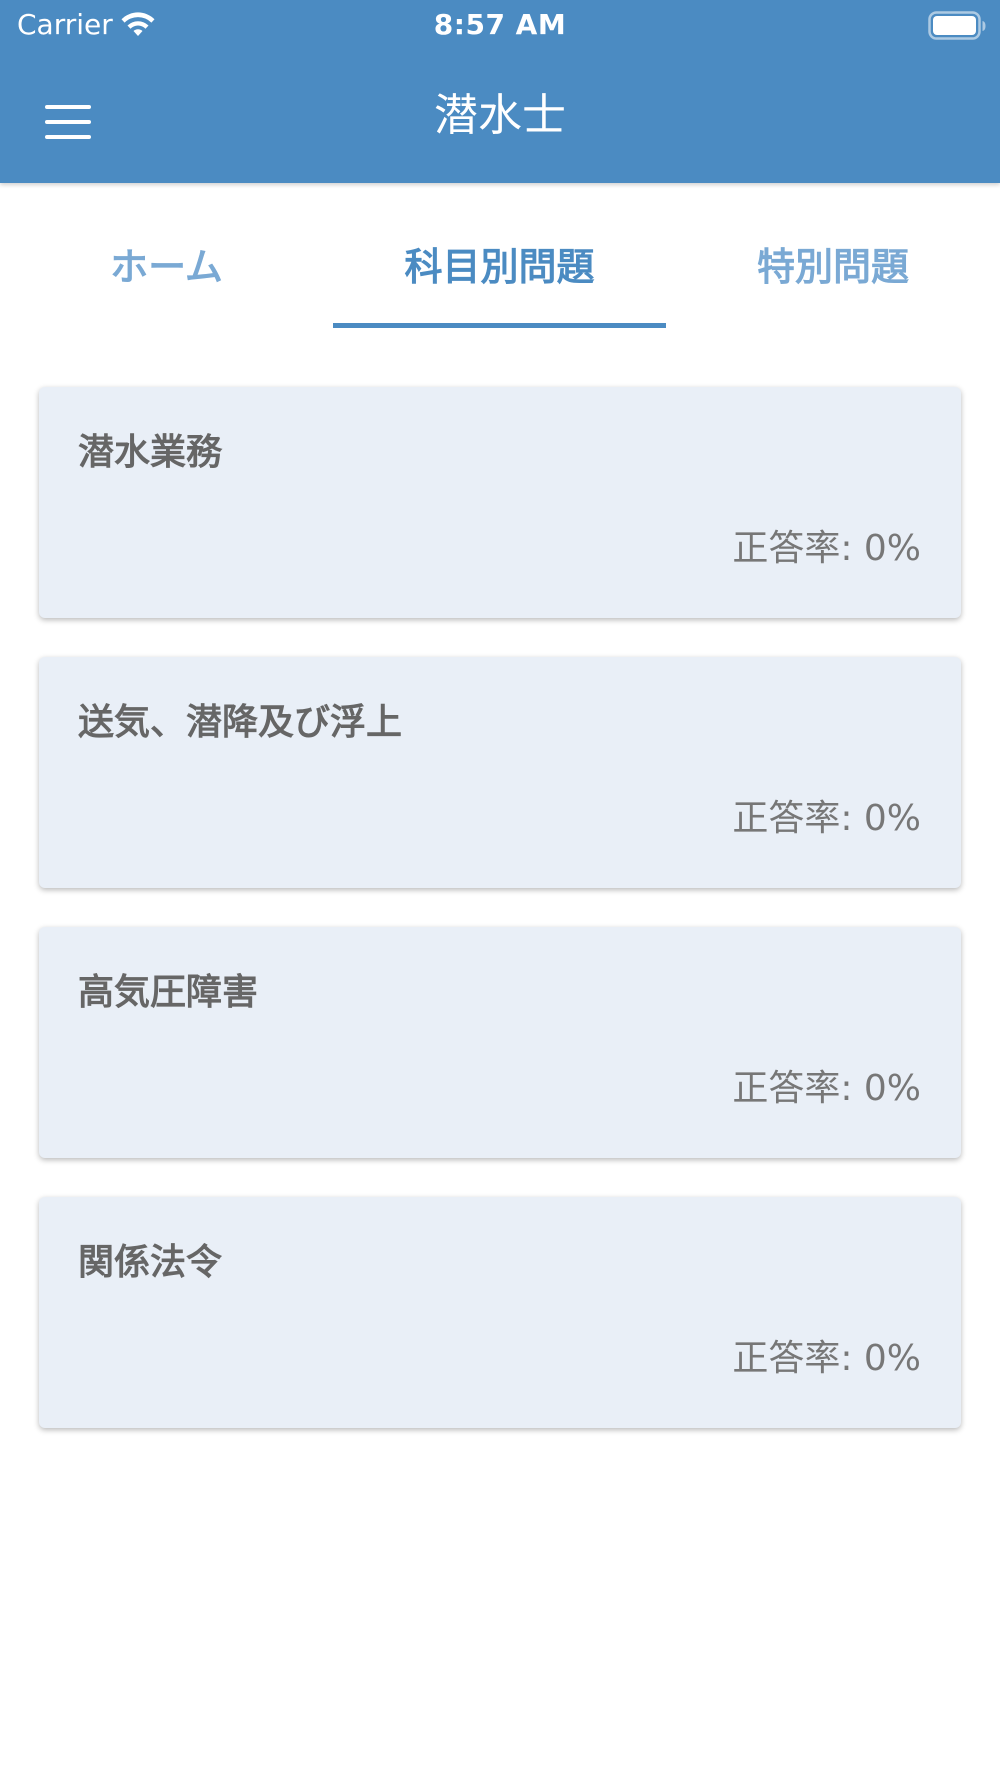  What do you see at coordinates (499, 325) in the screenshot?
I see `active-tab-indicator` at bounding box center [499, 325].